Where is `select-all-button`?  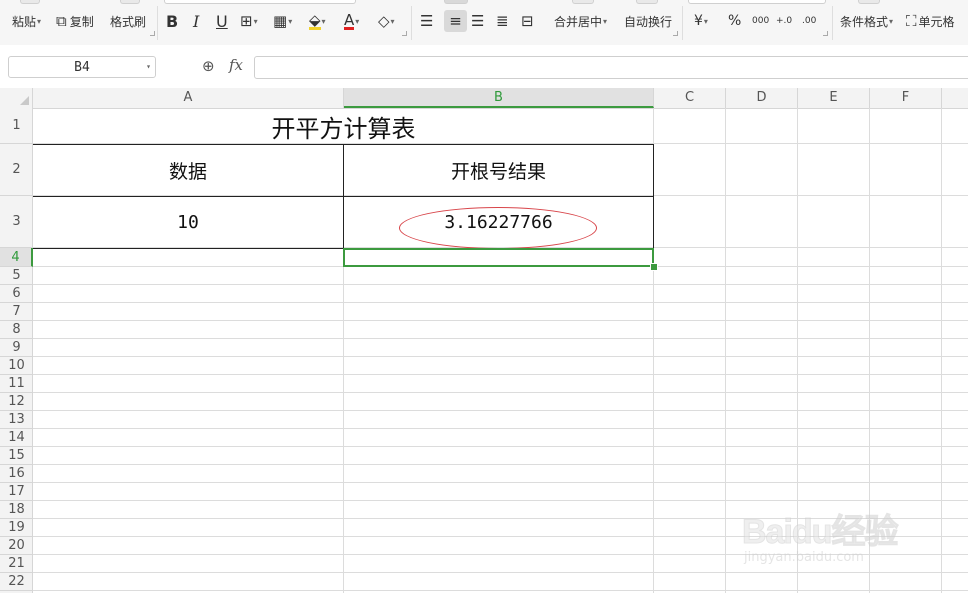
select-all-button is located at coordinates (16, 98).